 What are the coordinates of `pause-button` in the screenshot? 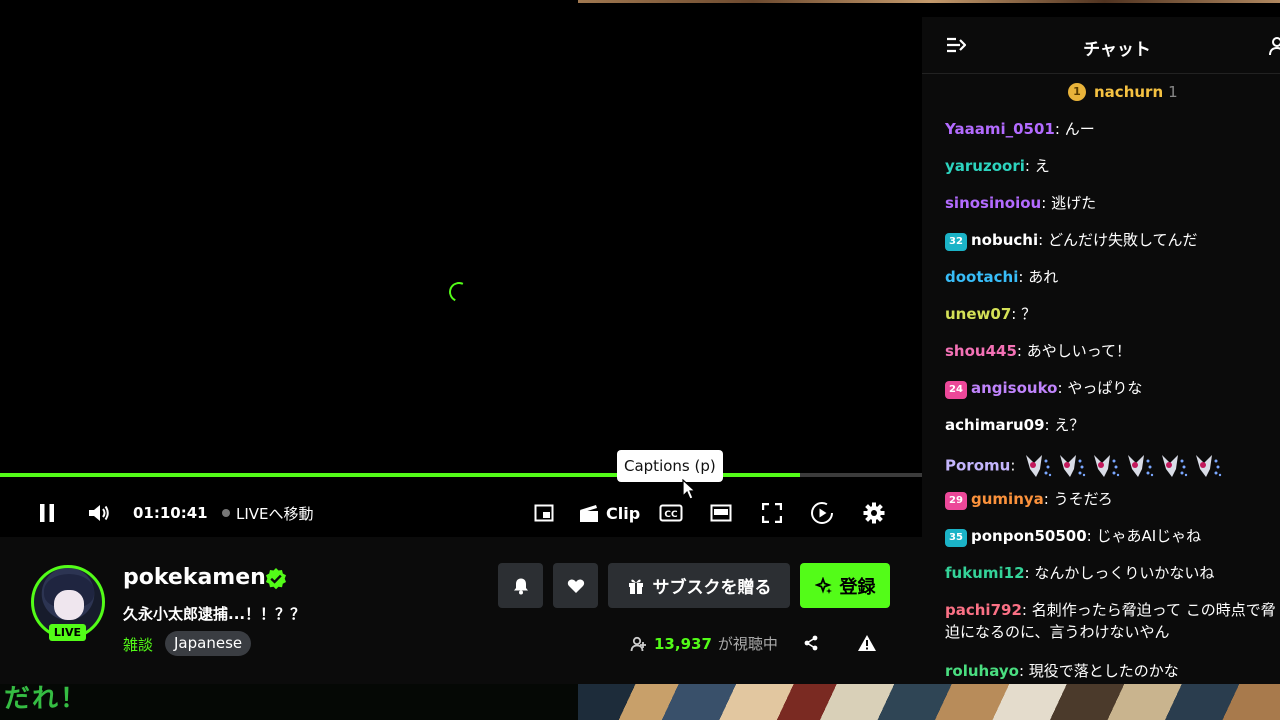 It's located at (47, 513).